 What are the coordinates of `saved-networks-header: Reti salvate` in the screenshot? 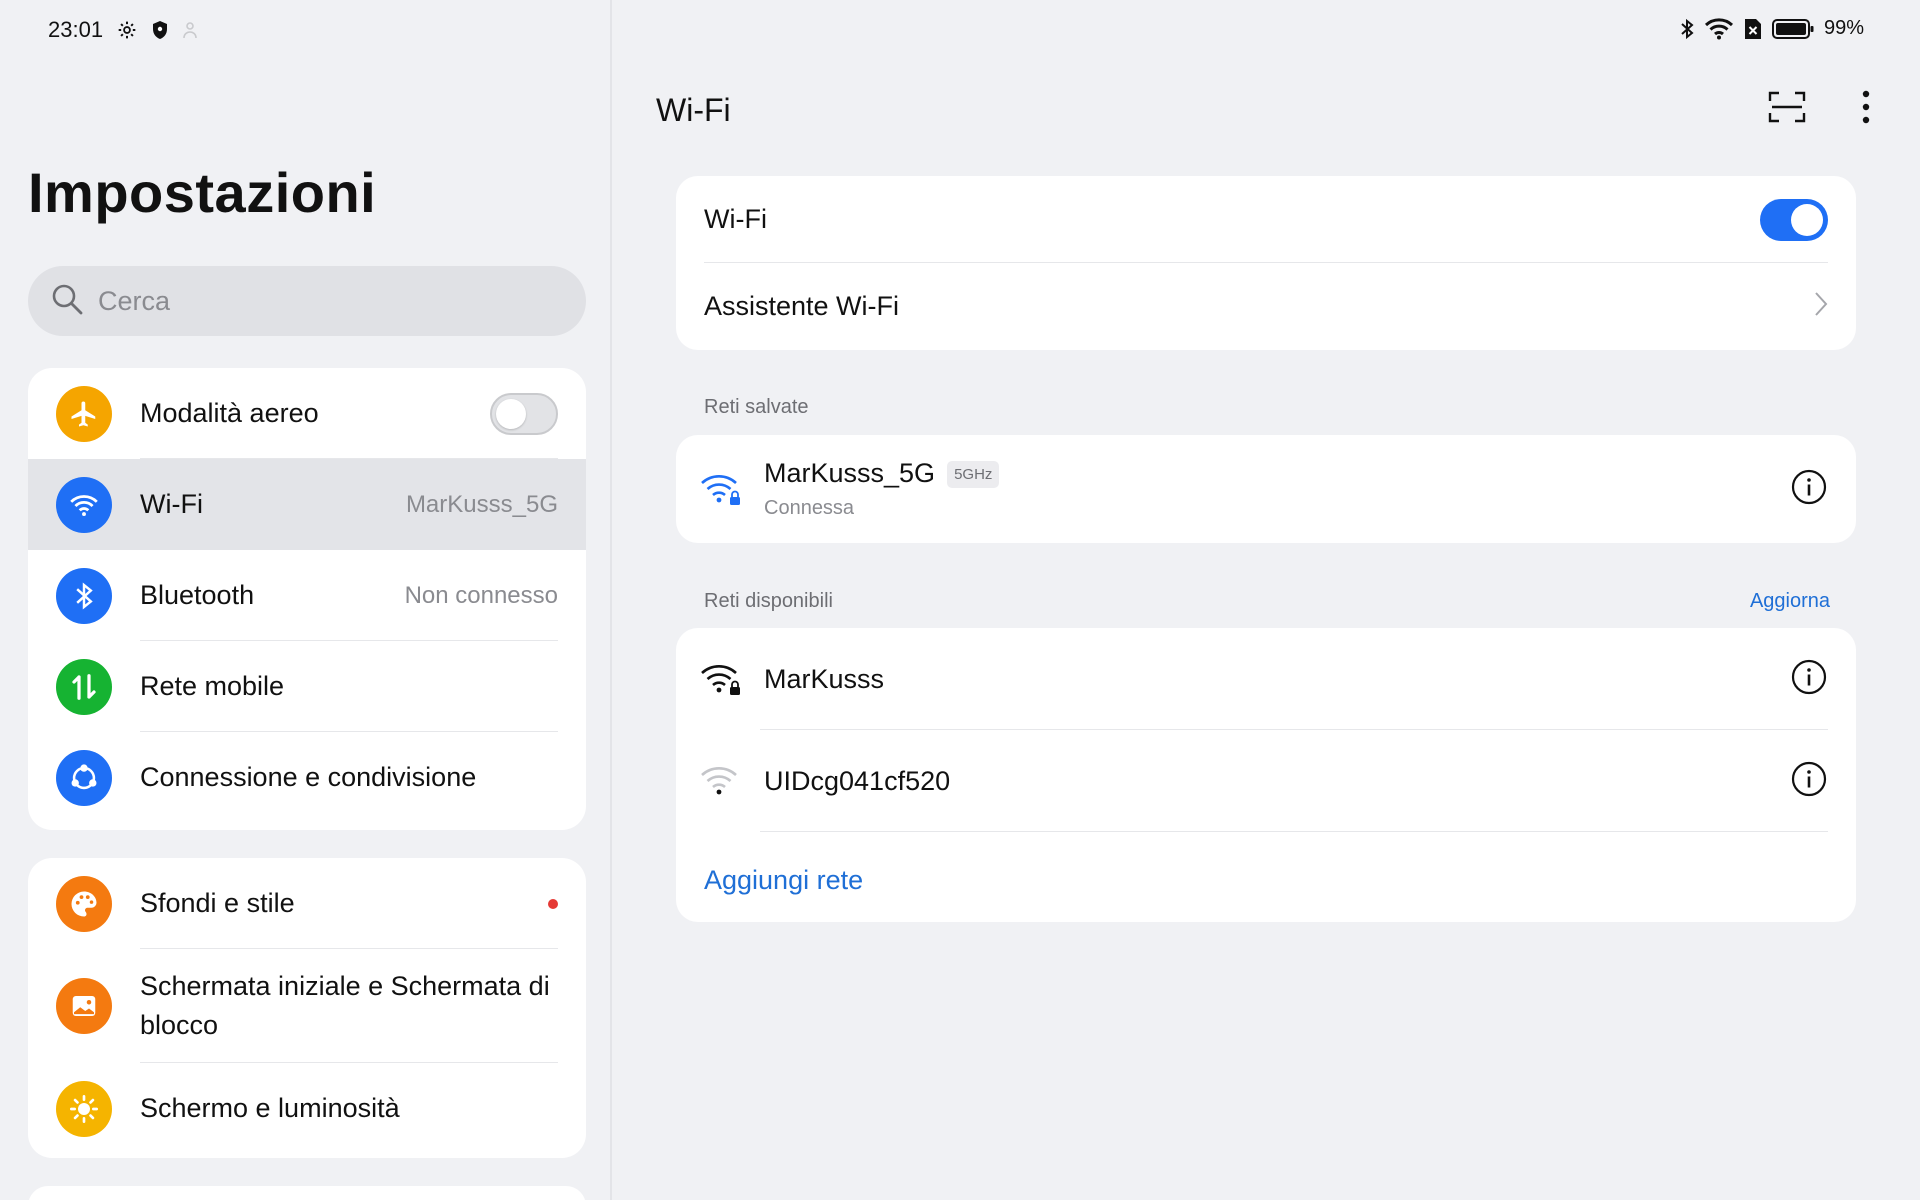 It's located at (756, 407).